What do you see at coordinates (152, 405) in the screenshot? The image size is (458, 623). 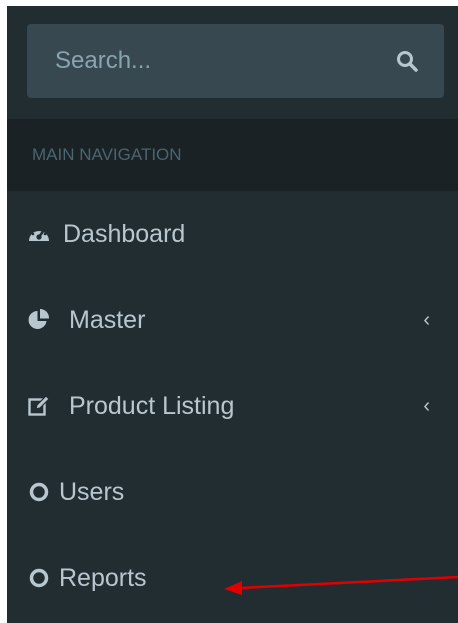 I see `sidebar-item-label: Product Listing` at bounding box center [152, 405].